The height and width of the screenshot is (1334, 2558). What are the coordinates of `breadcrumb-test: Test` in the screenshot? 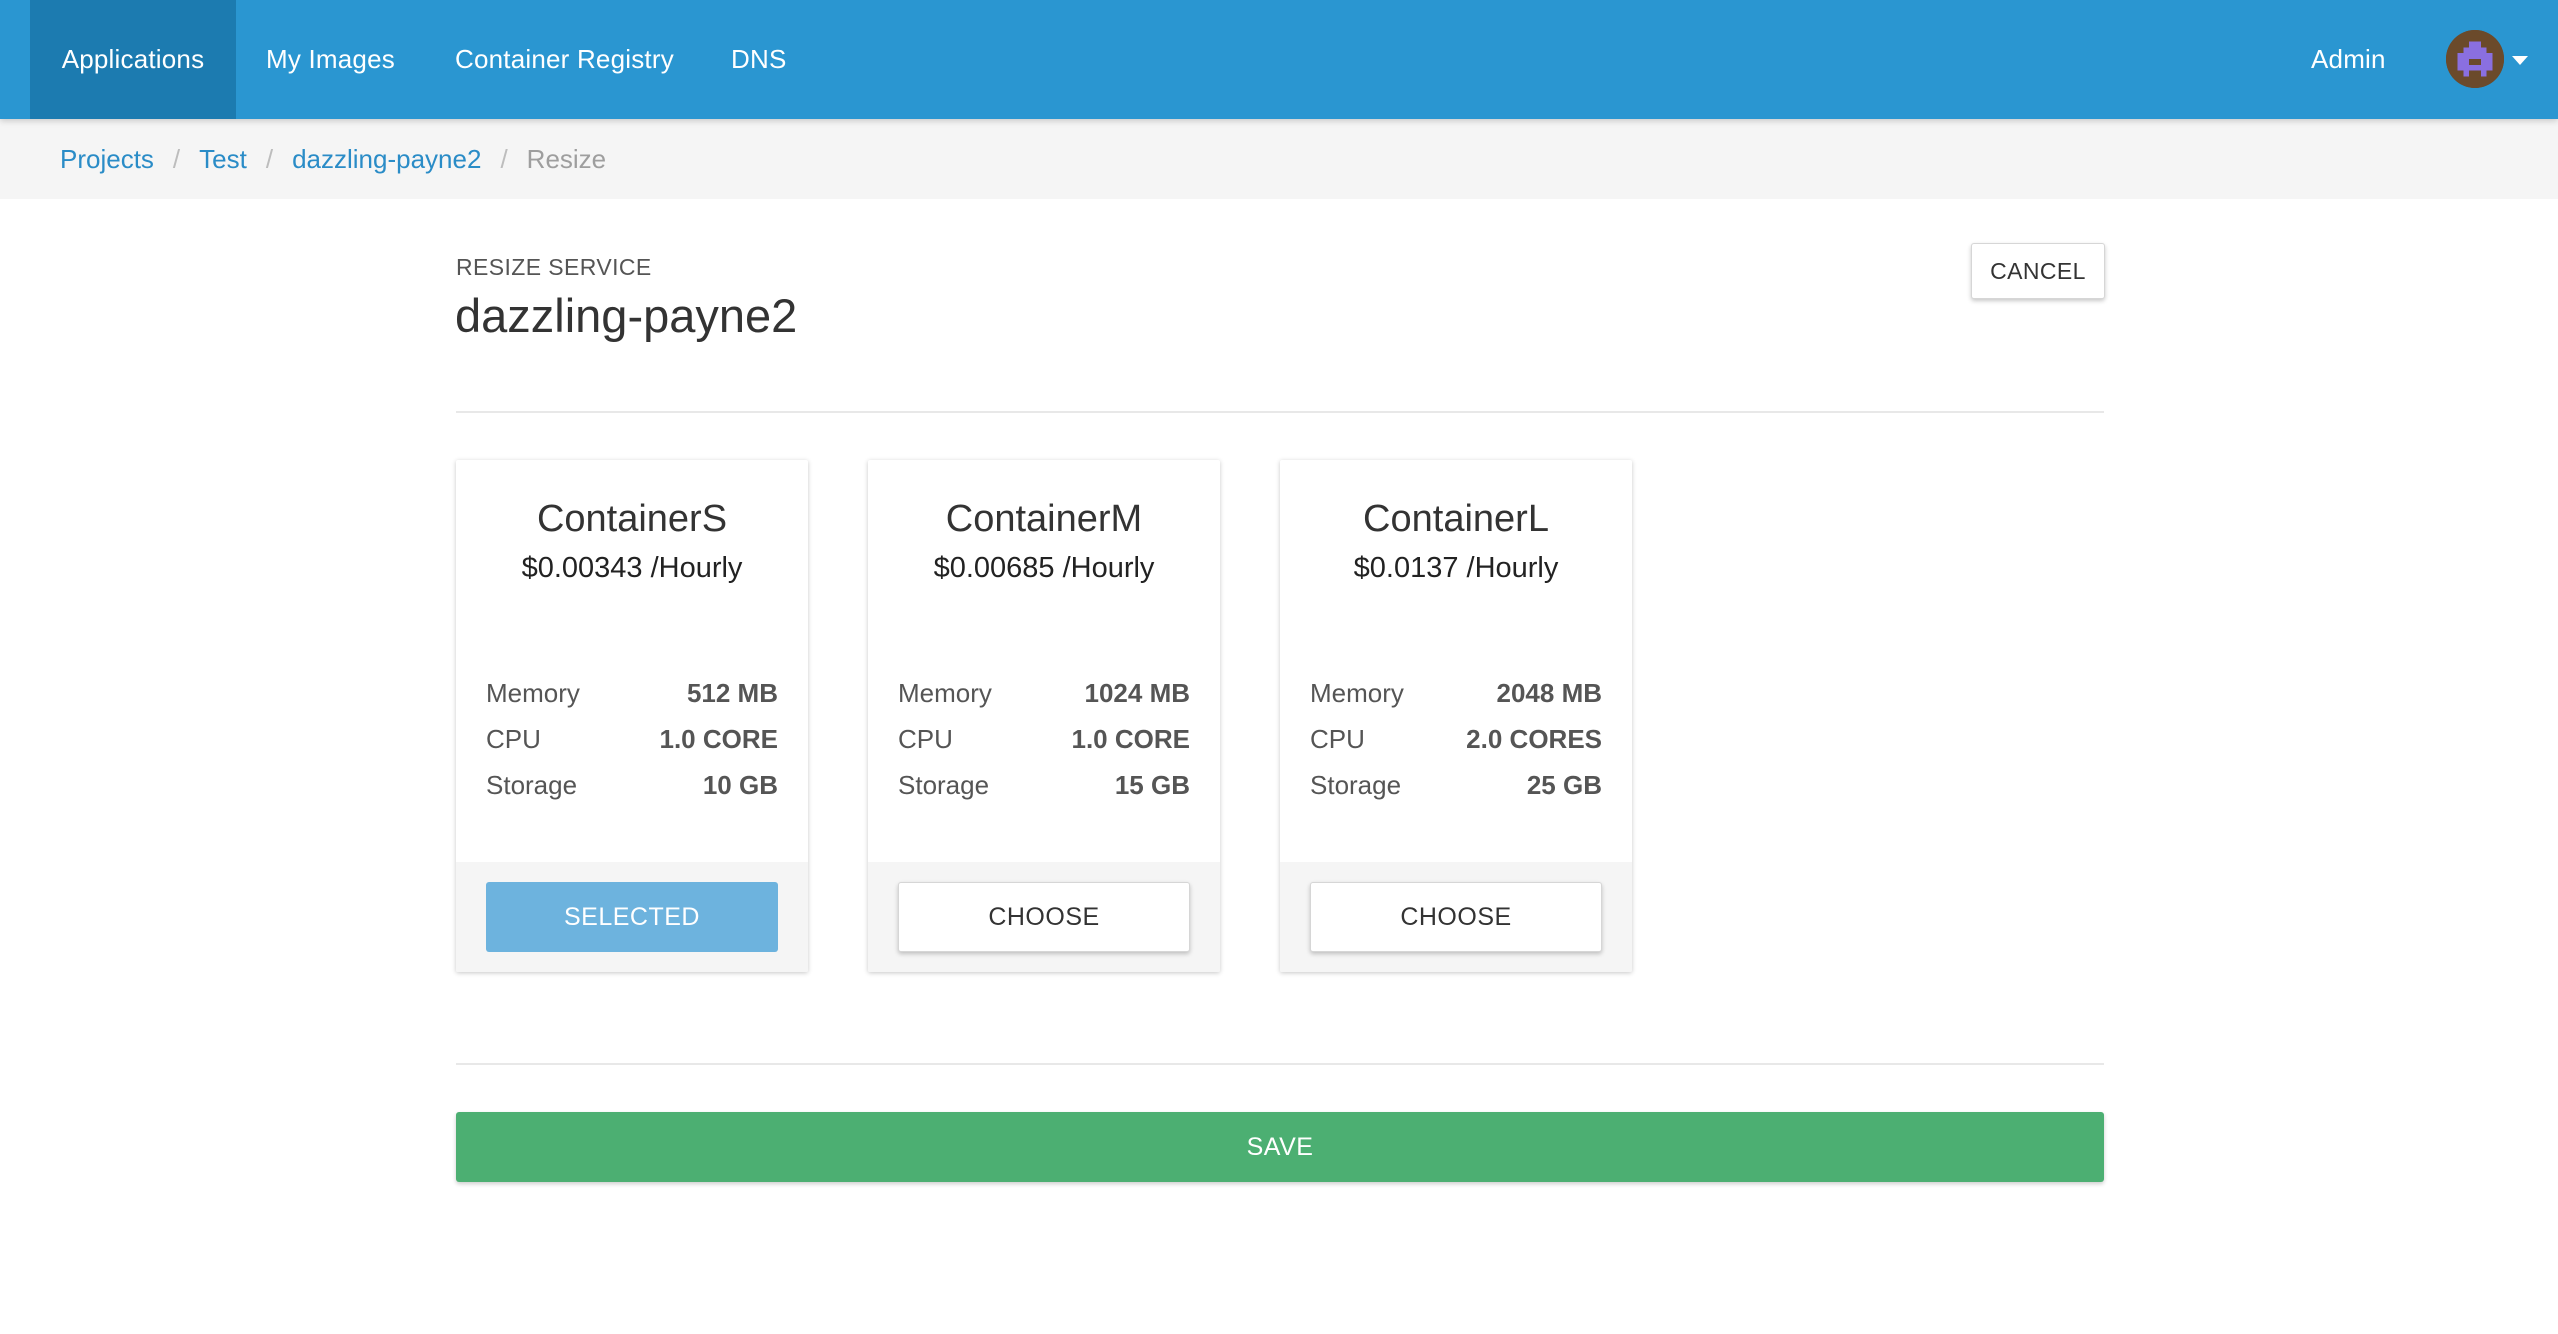 It's located at (223, 159).